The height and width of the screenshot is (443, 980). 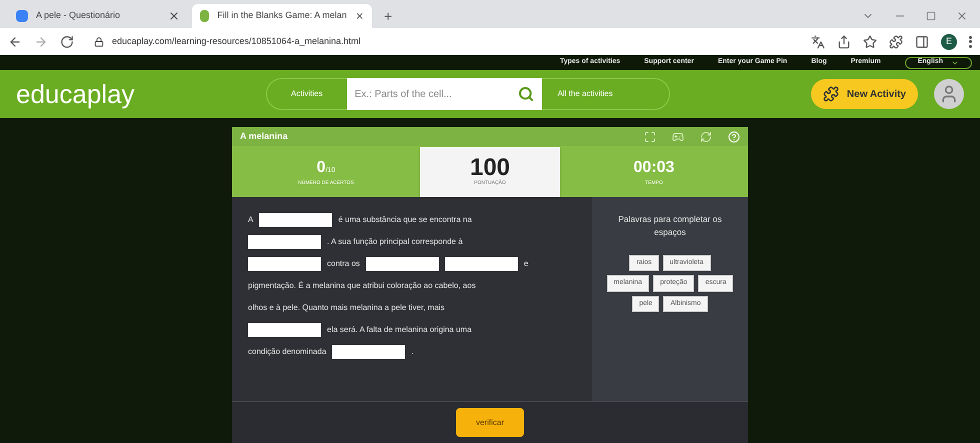 What do you see at coordinates (931, 16) in the screenshot?
I see `maximize-icon` at bounding box center [931, 16].